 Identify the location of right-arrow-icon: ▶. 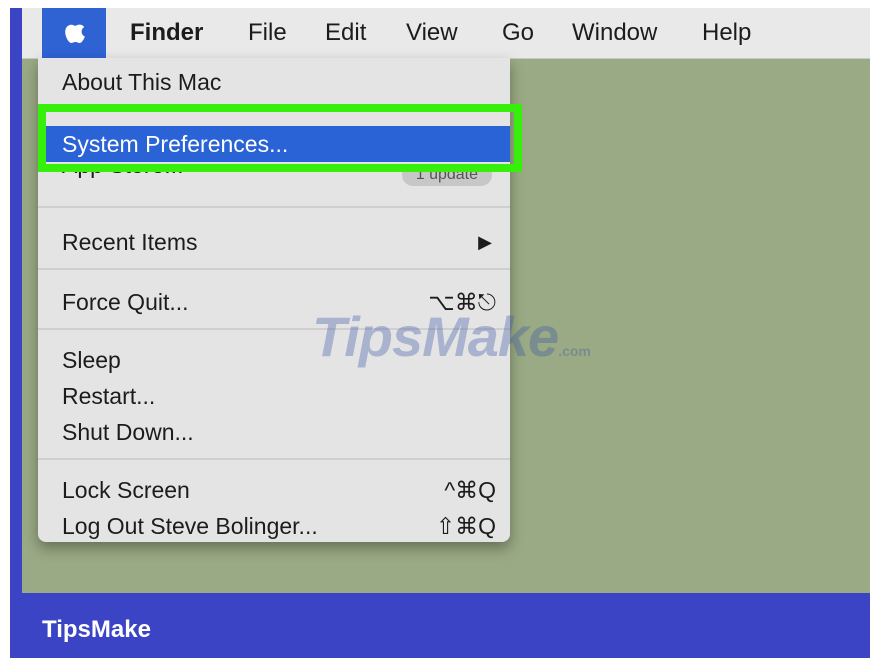
(485, 242).